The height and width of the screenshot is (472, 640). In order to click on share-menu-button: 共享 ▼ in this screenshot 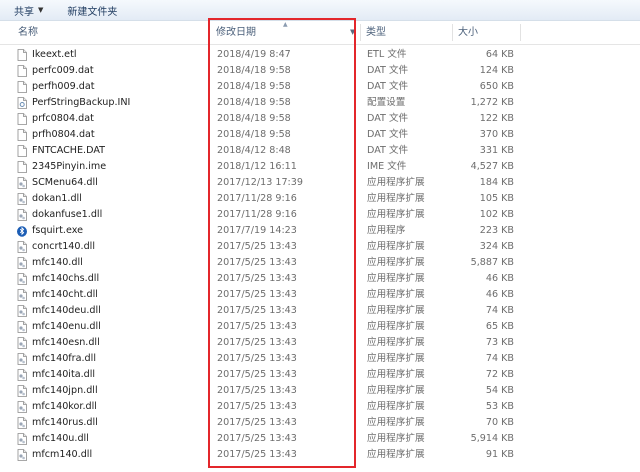, I will do `click(24, 10)`.